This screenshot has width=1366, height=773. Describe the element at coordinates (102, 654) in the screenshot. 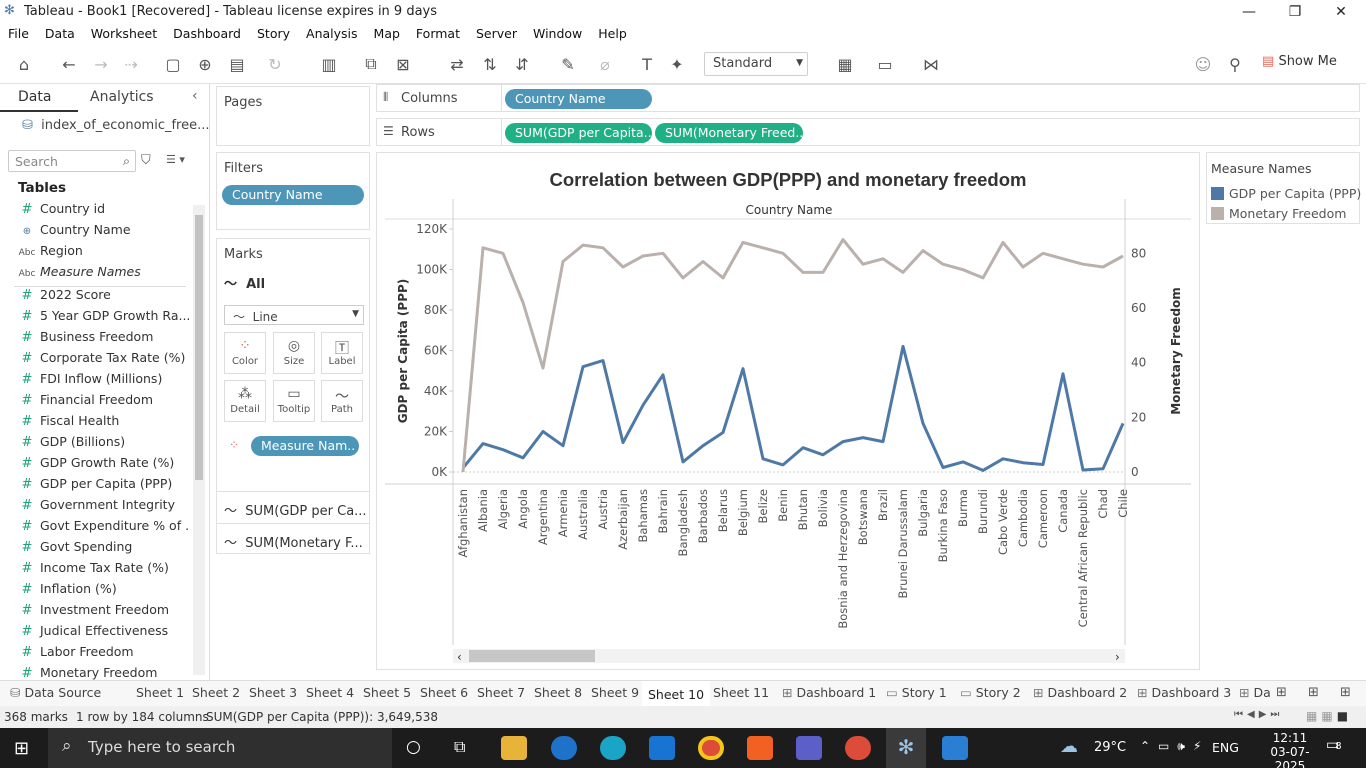

I see `field-item: #Labor Freedom` at that location.